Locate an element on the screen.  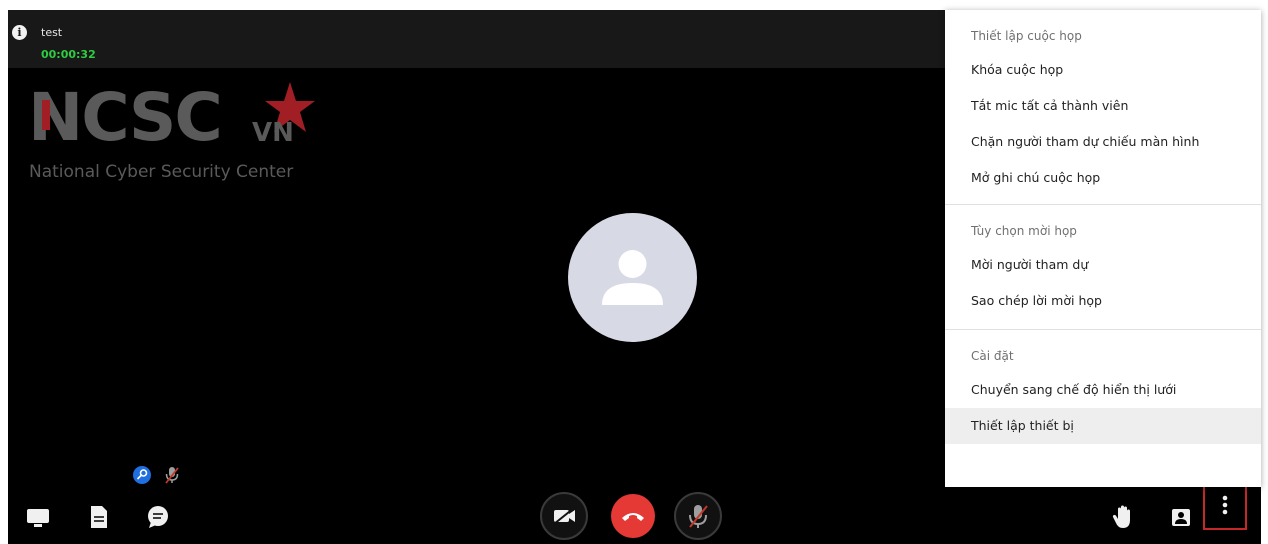
more-vertical-icon is located at coordinates (1225, 505).